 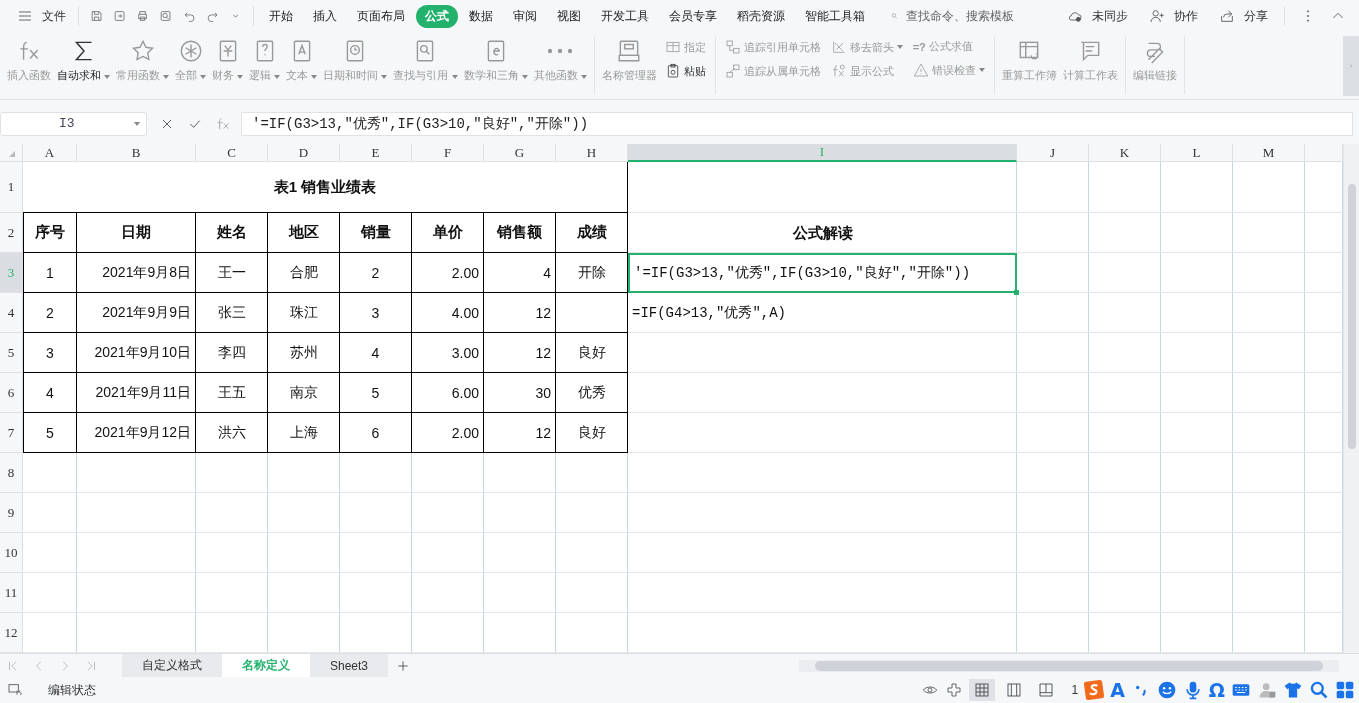 I want to click on add-sheet-icon, so click(x=403, y=665).